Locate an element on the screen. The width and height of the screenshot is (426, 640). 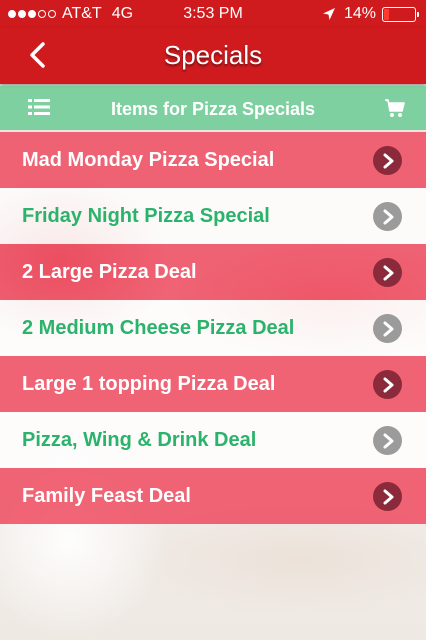
battery-icon is located at coordinates (400, 14).